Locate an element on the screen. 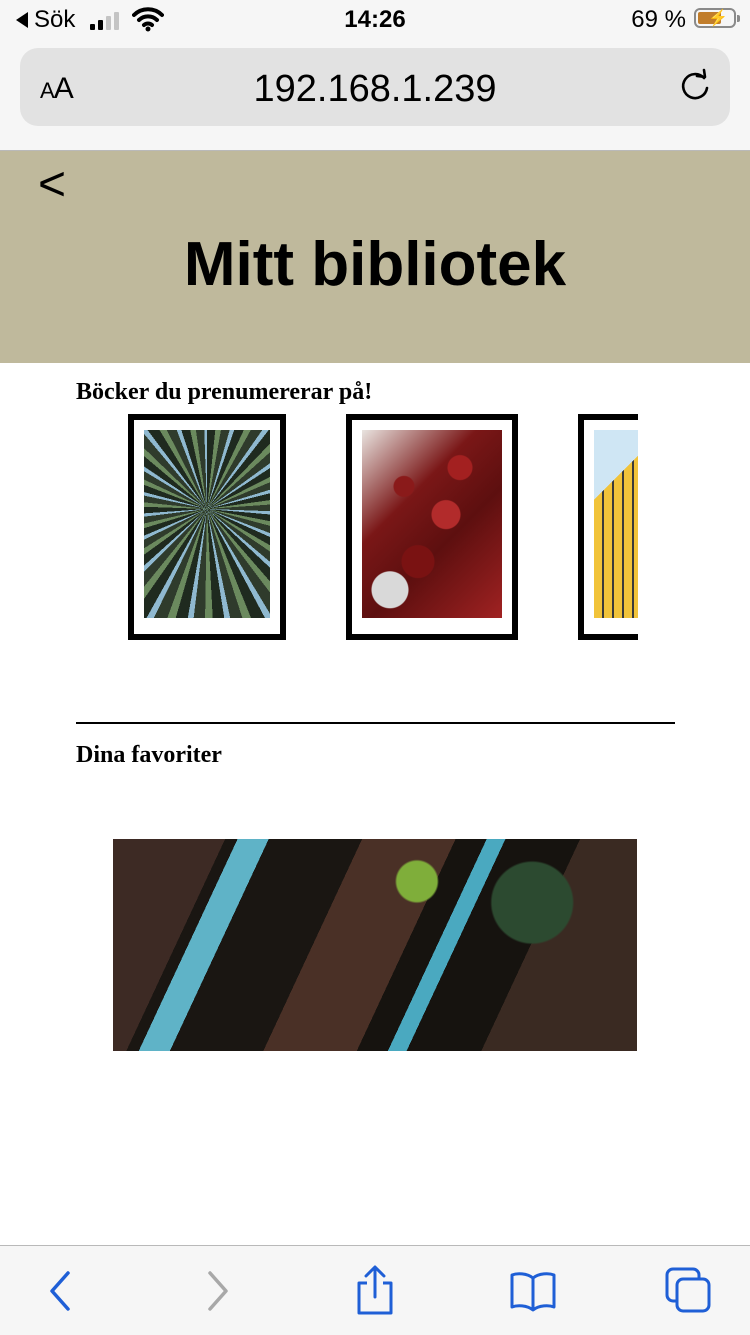 The image size is (750, 1335). page-back-button: < is located at coordinates (52, 184).